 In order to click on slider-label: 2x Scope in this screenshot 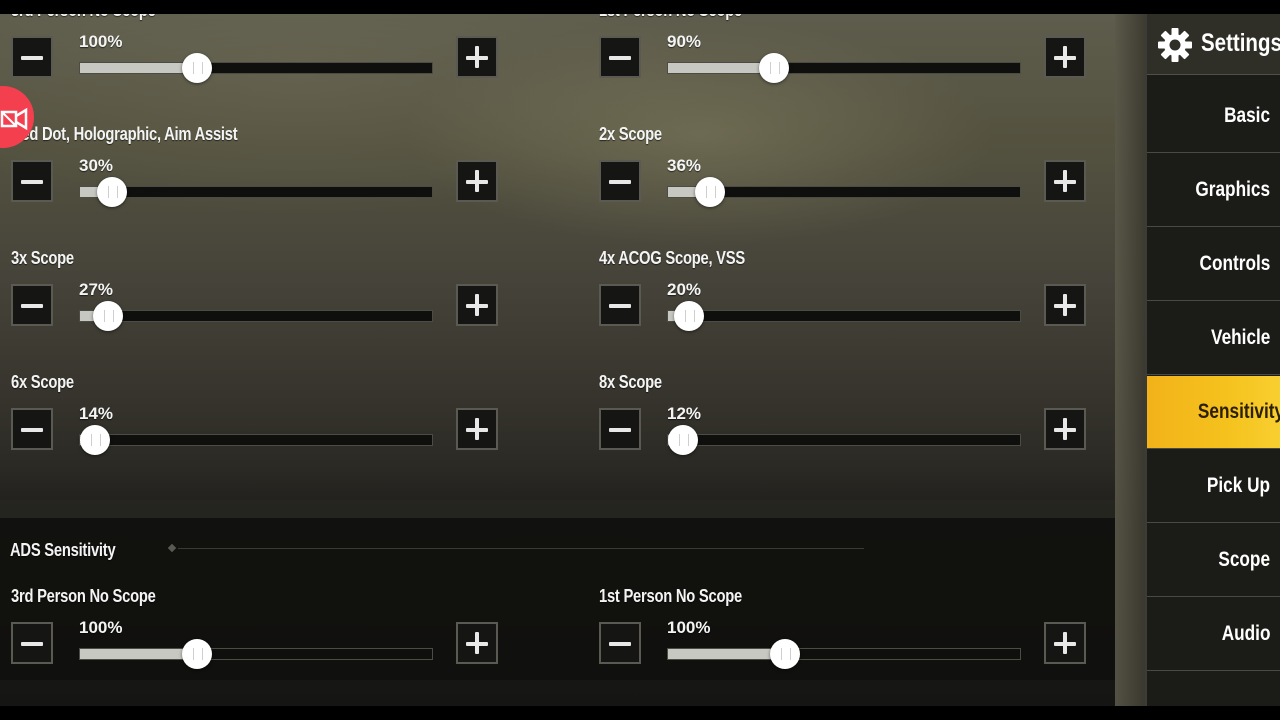, I will do `click(630, 134)`.